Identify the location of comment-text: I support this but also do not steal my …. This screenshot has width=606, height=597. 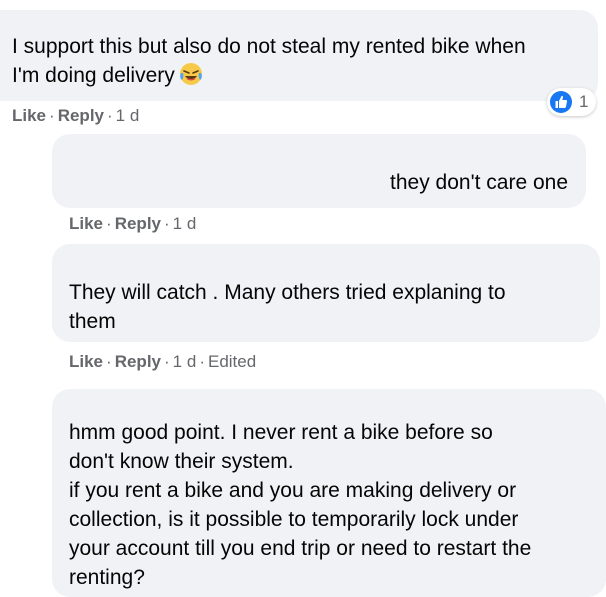
(269, 61).